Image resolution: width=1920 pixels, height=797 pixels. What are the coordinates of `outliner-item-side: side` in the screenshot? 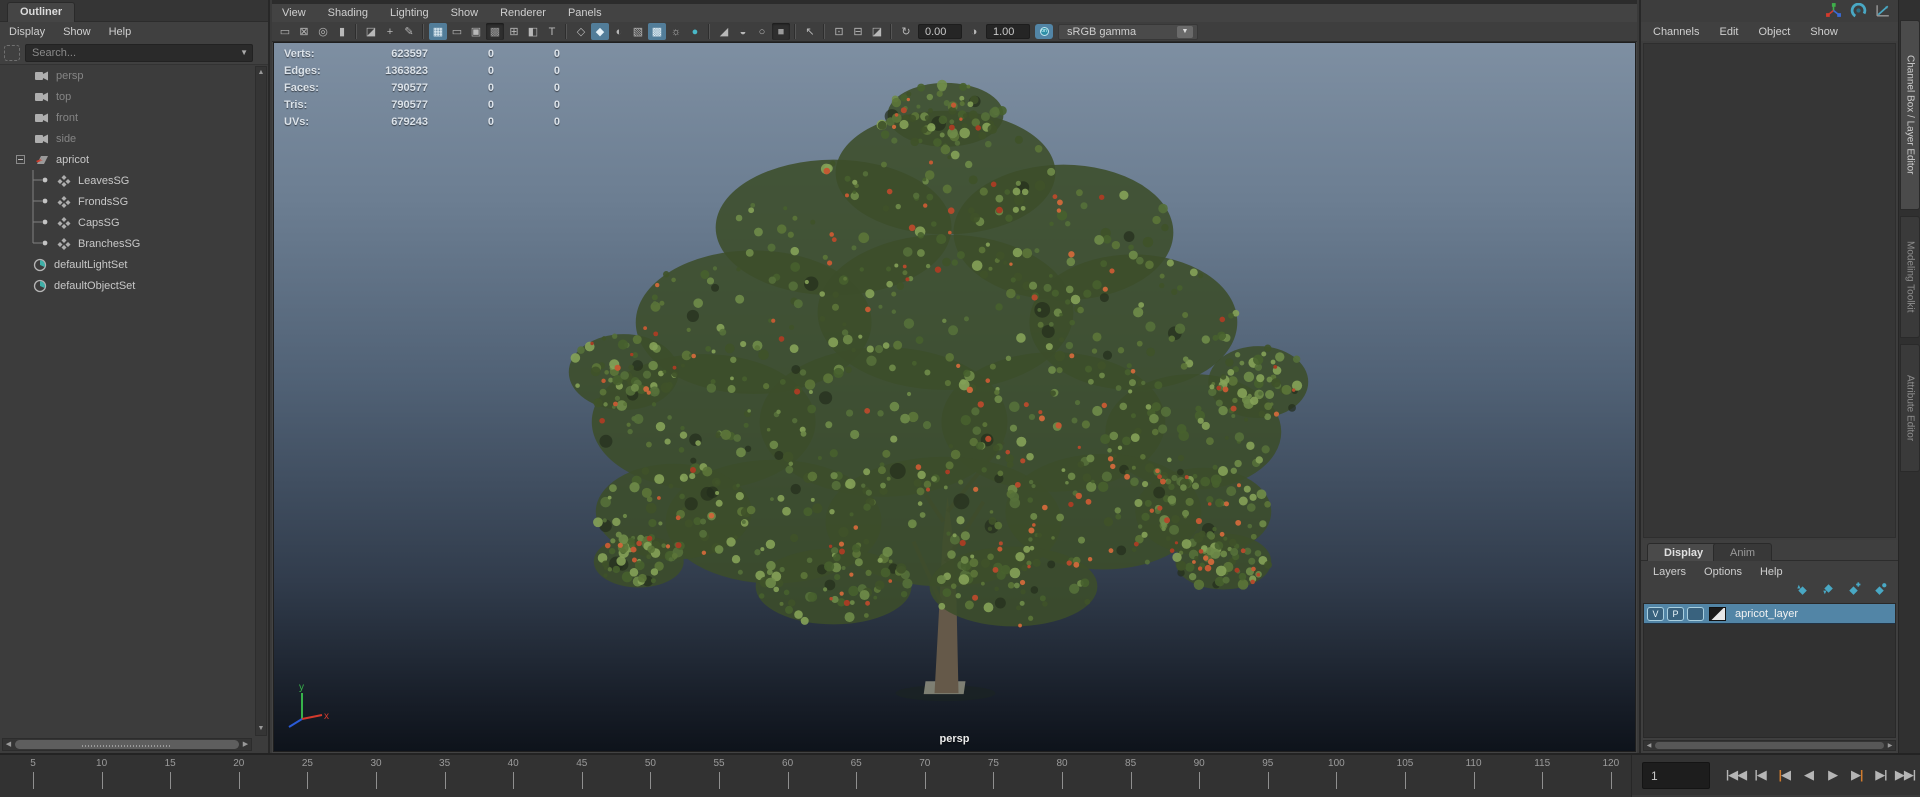 It's located at (127, 138).